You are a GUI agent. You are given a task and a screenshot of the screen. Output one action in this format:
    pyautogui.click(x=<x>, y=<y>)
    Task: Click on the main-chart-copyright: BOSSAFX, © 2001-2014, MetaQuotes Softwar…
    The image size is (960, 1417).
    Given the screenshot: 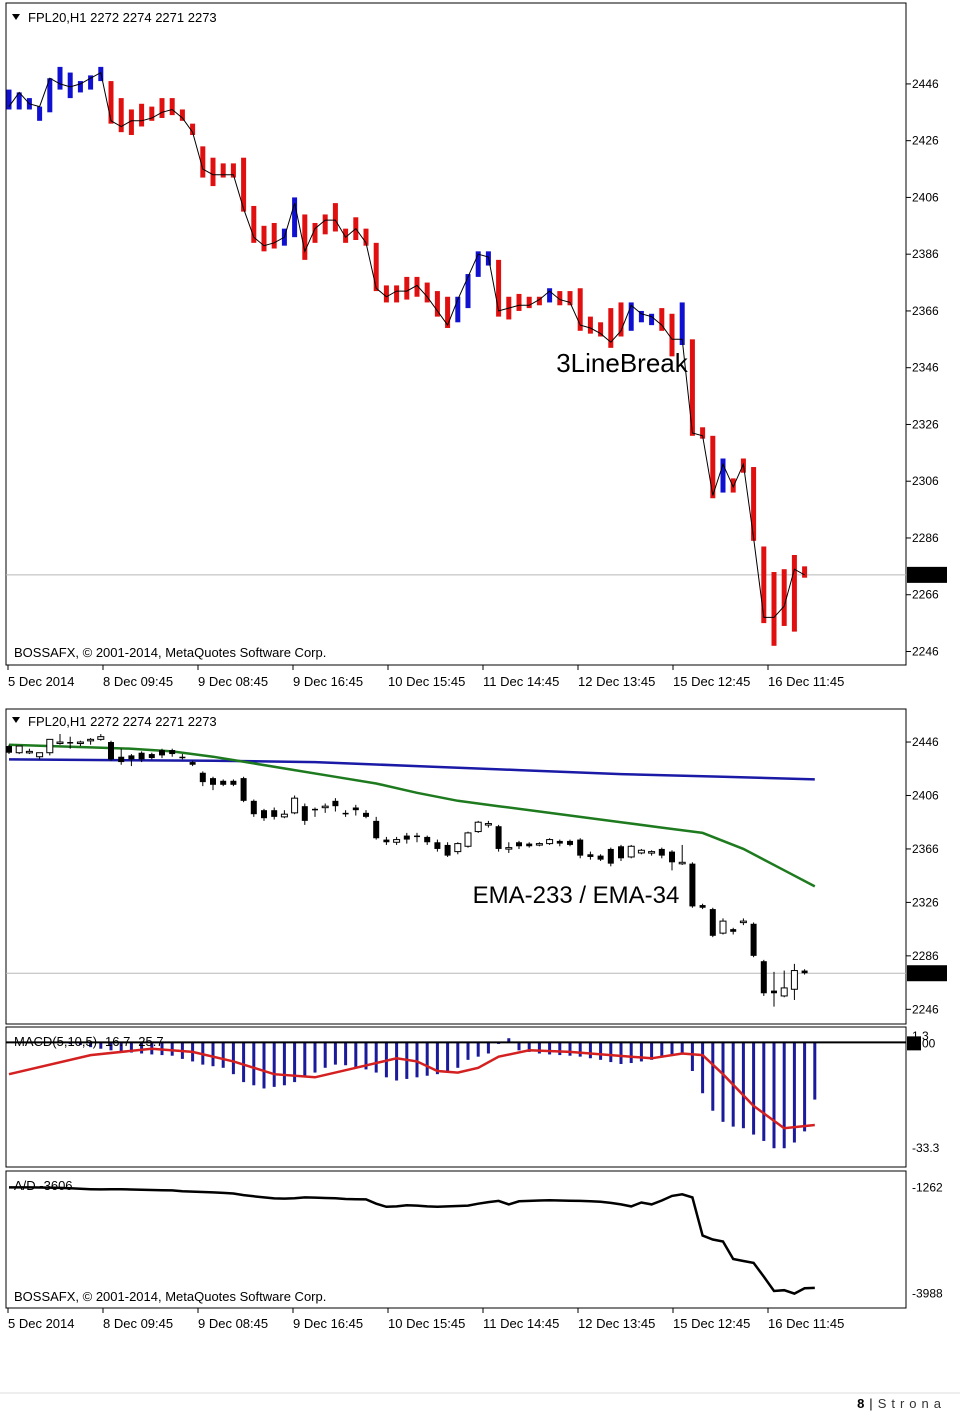 What is the action you would take?
    pyautogui.click(x=170, y=652)
    